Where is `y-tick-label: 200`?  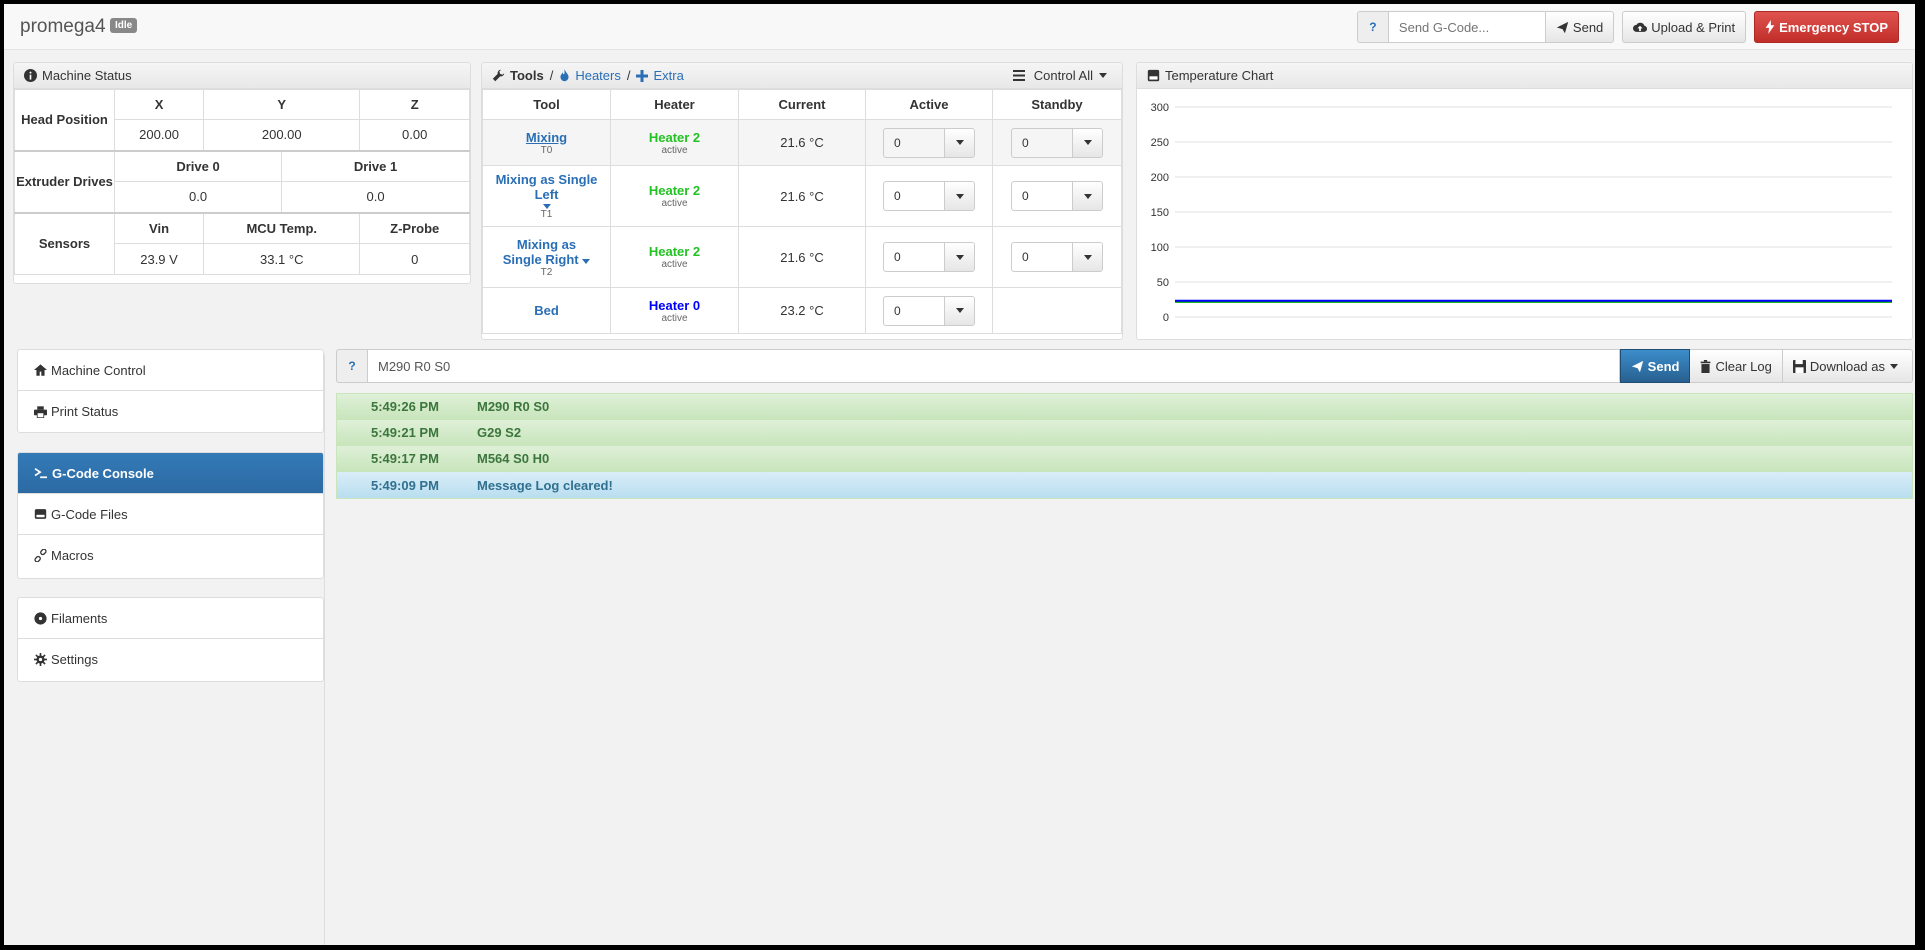 y-tick-label: 200 is located at coordinates (1160, 178).